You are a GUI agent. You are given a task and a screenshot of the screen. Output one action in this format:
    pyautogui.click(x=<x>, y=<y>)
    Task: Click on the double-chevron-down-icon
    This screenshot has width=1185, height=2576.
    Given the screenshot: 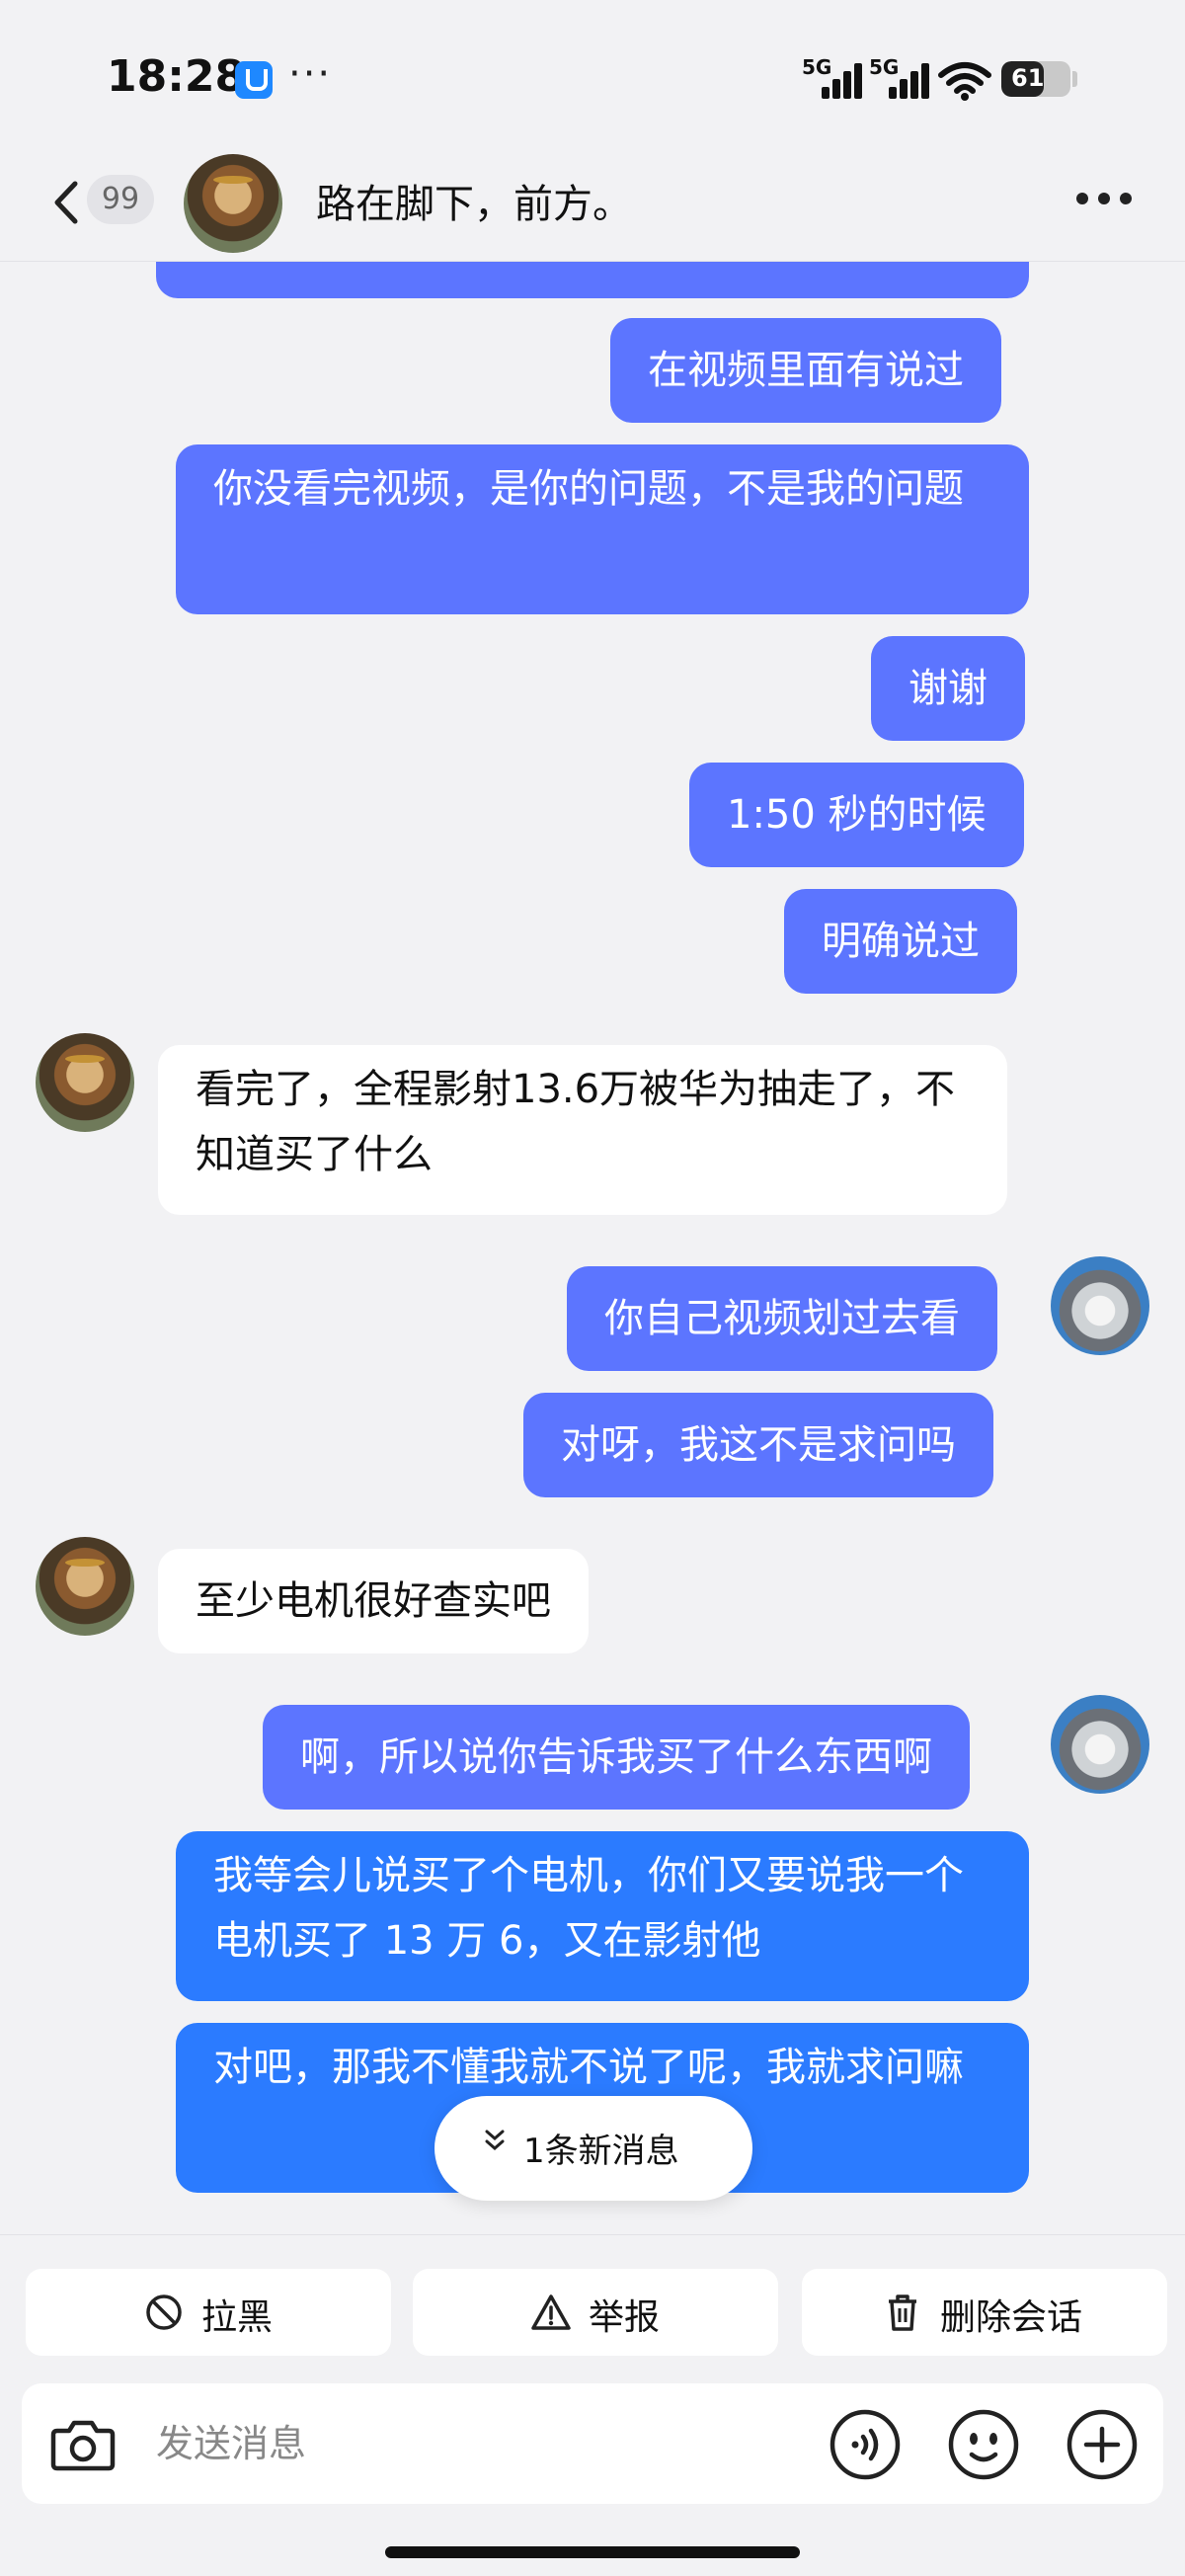 What is the action you would take?
    pyautogui.click(x=495, y=2144)
    